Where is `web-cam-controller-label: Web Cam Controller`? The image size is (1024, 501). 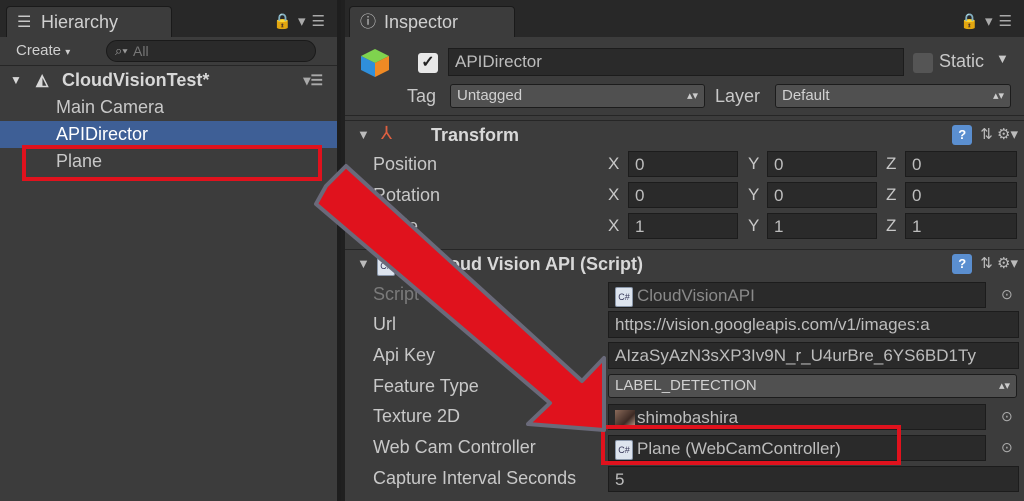 web-cam-controller-label: Web Cam Controller is located at coordinates (454, 447).